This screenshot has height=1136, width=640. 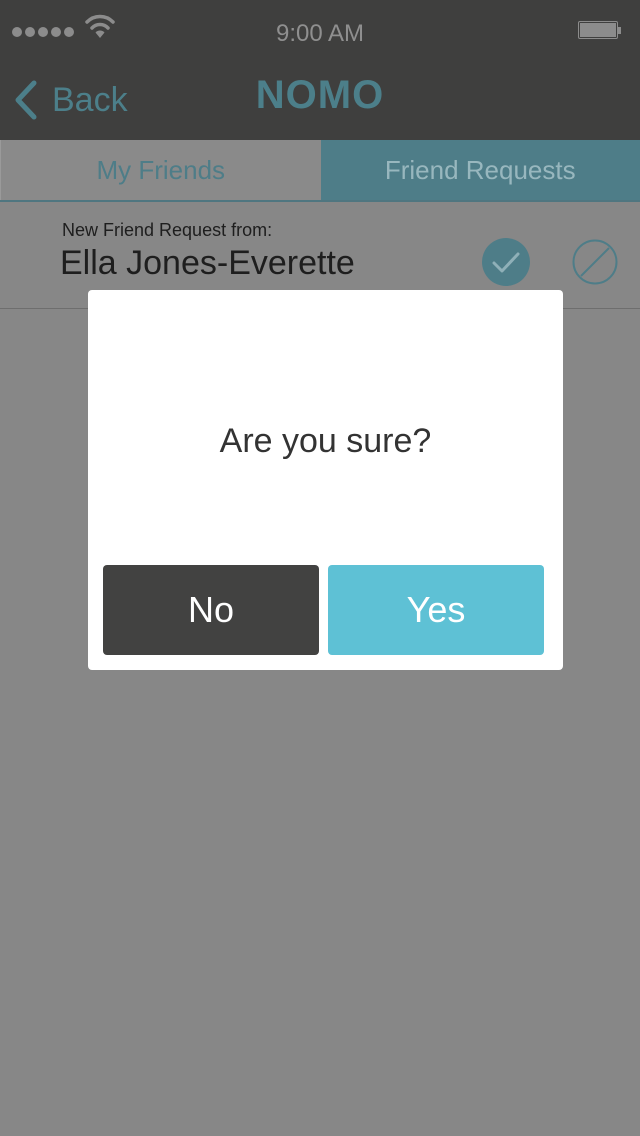 What do you see at coordinates (320, 33) in the screenshot?
I see `status-time: 9:00 AM` at bounding box center [320, 33].